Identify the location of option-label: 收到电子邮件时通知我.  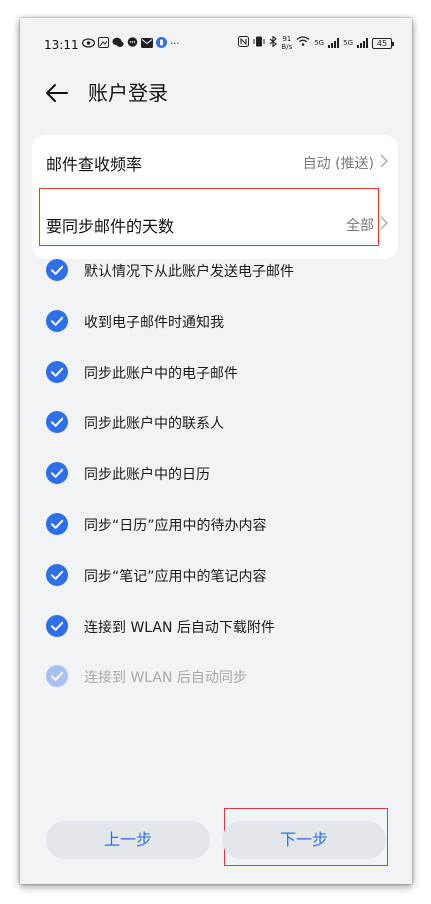
(154, 322).